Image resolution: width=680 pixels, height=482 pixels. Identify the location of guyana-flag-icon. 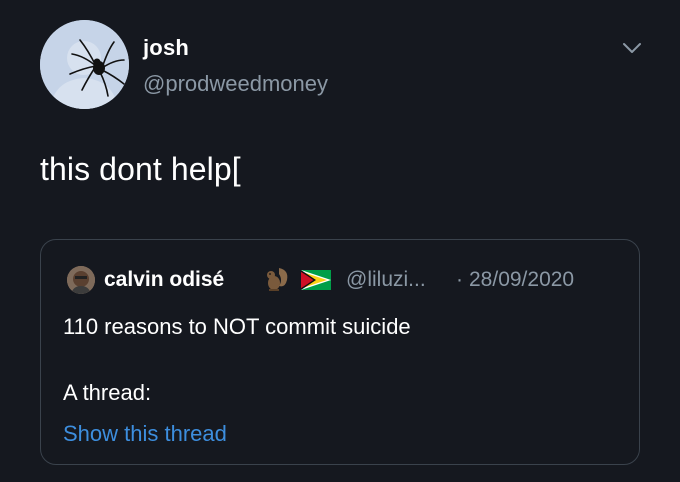
(316, 280).